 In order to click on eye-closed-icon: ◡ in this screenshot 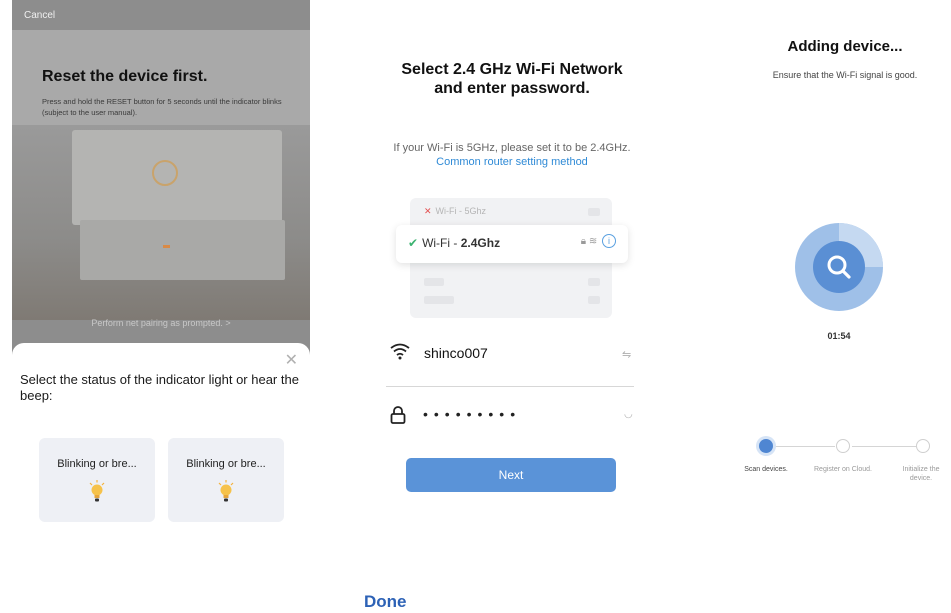, I will do `click(628, 414)`.